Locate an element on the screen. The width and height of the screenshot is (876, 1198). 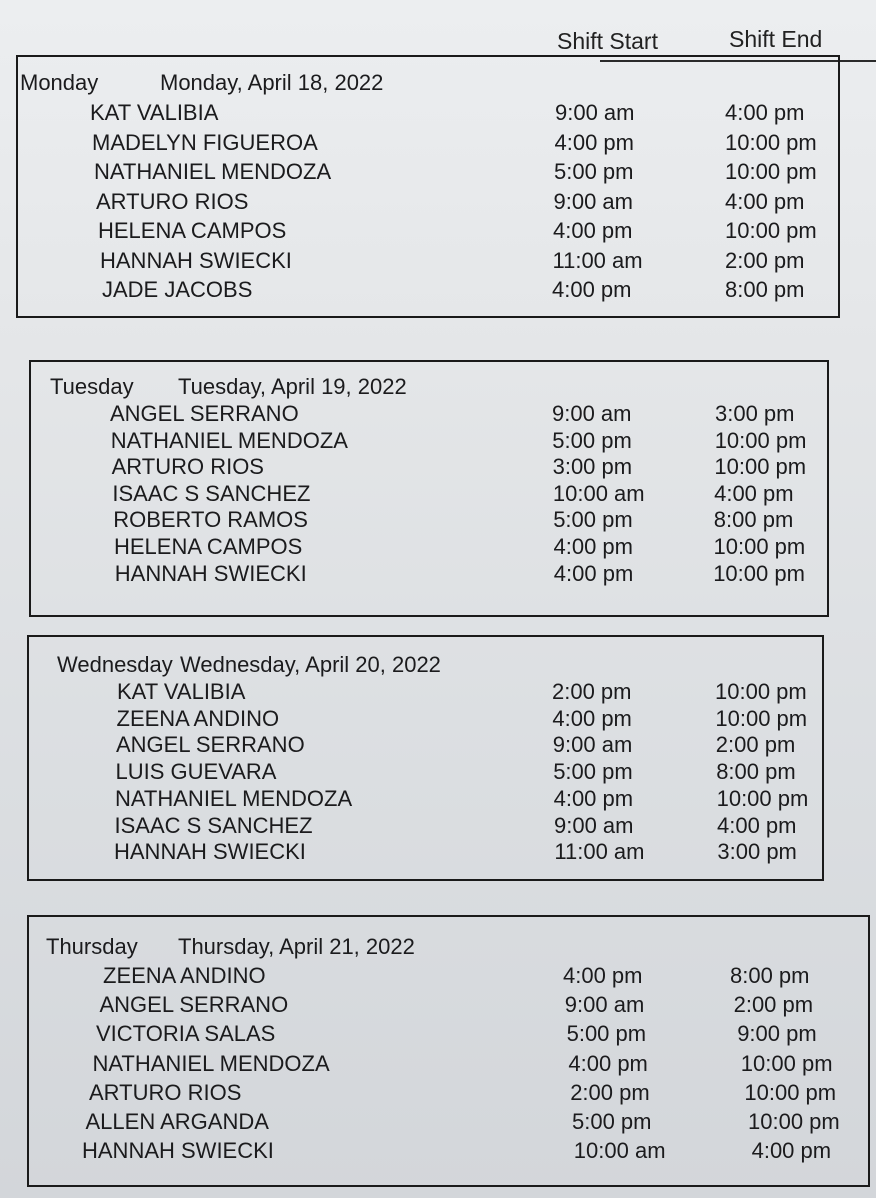
shift-row: HANNAH SWIECKI 4:00 pm 10:00 pm is located at coordinates (438, 574).